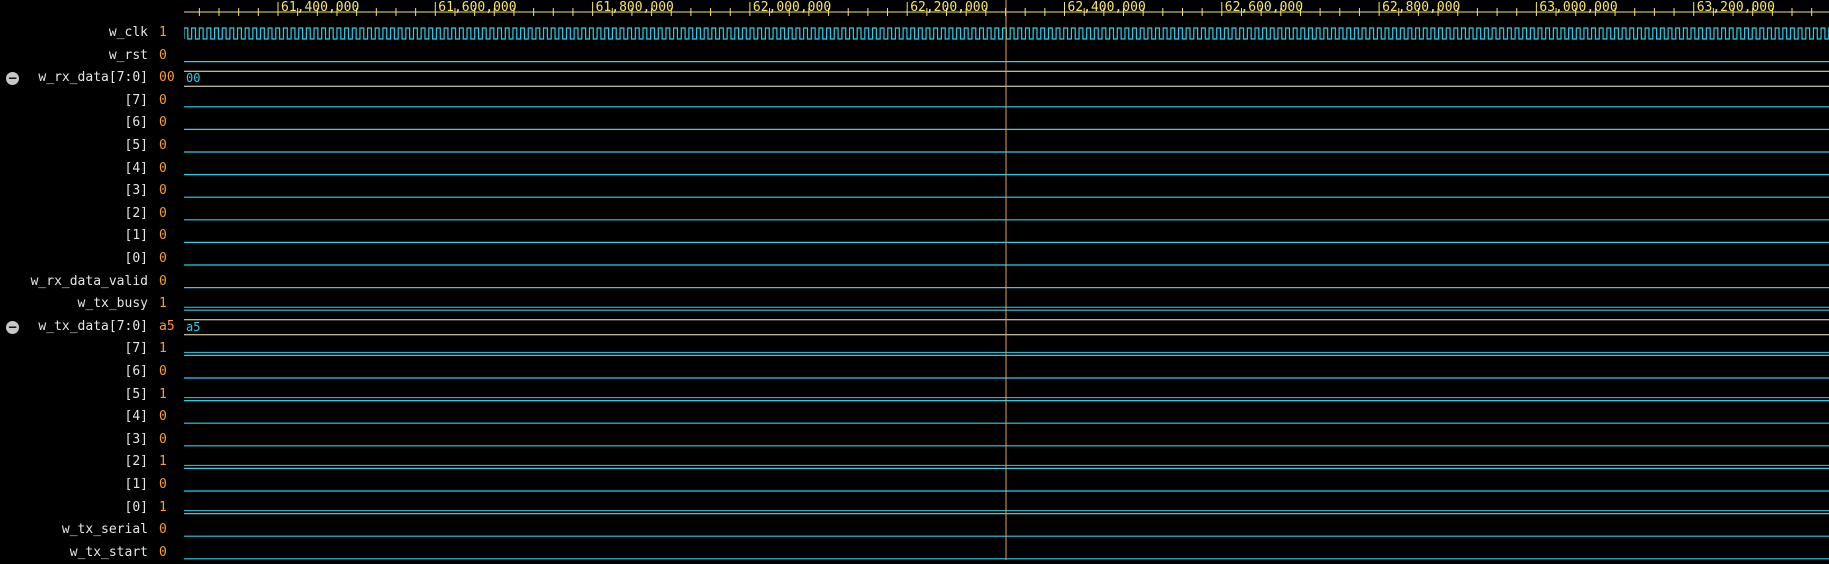  What do you see at coordinates (1736, 7) in the screenshot?
I see `timeline-label: 63,200,000` at bounding box center [1736, 7].